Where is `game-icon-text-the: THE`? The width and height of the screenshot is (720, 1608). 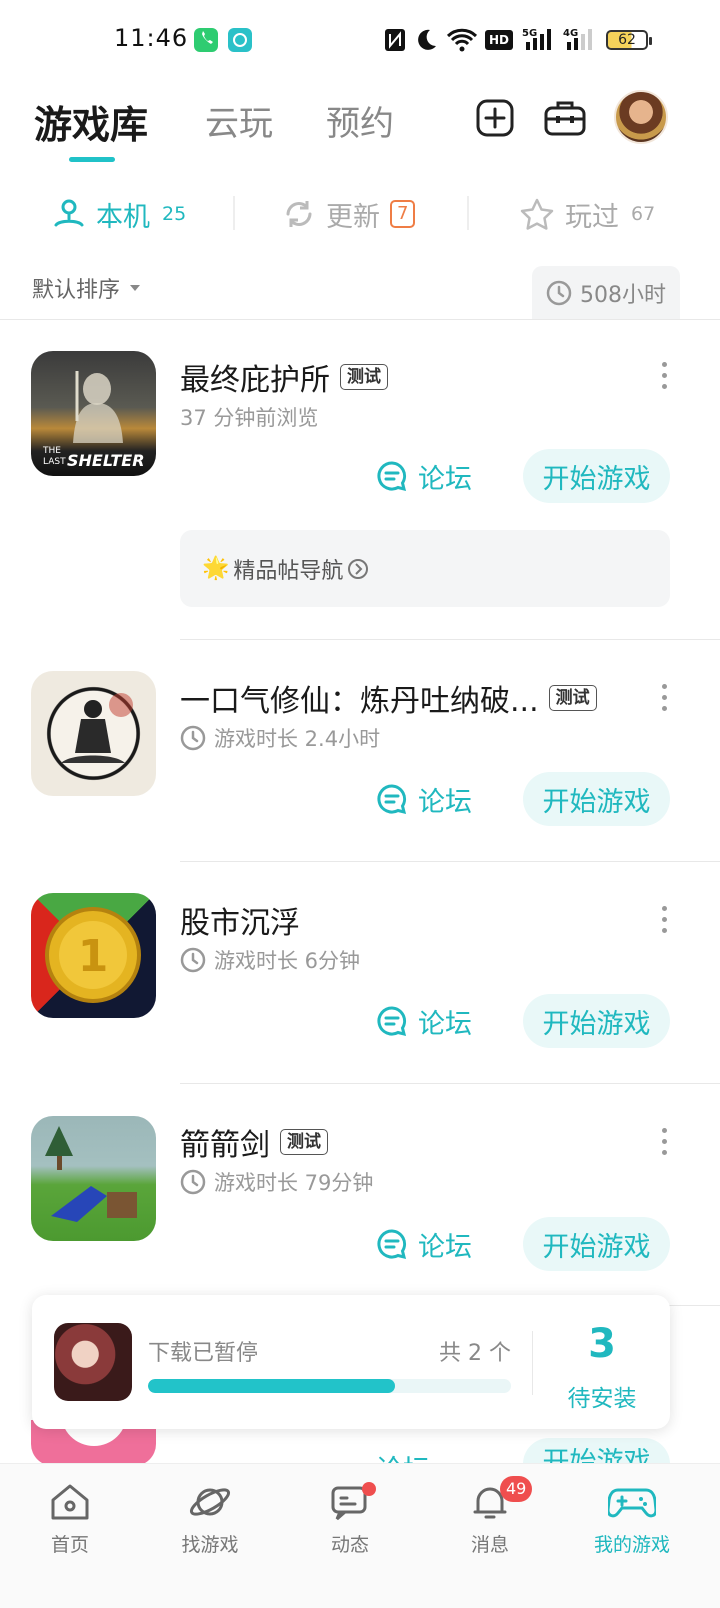
game-icon-text-the: THE is located at coordinates (52, 451).